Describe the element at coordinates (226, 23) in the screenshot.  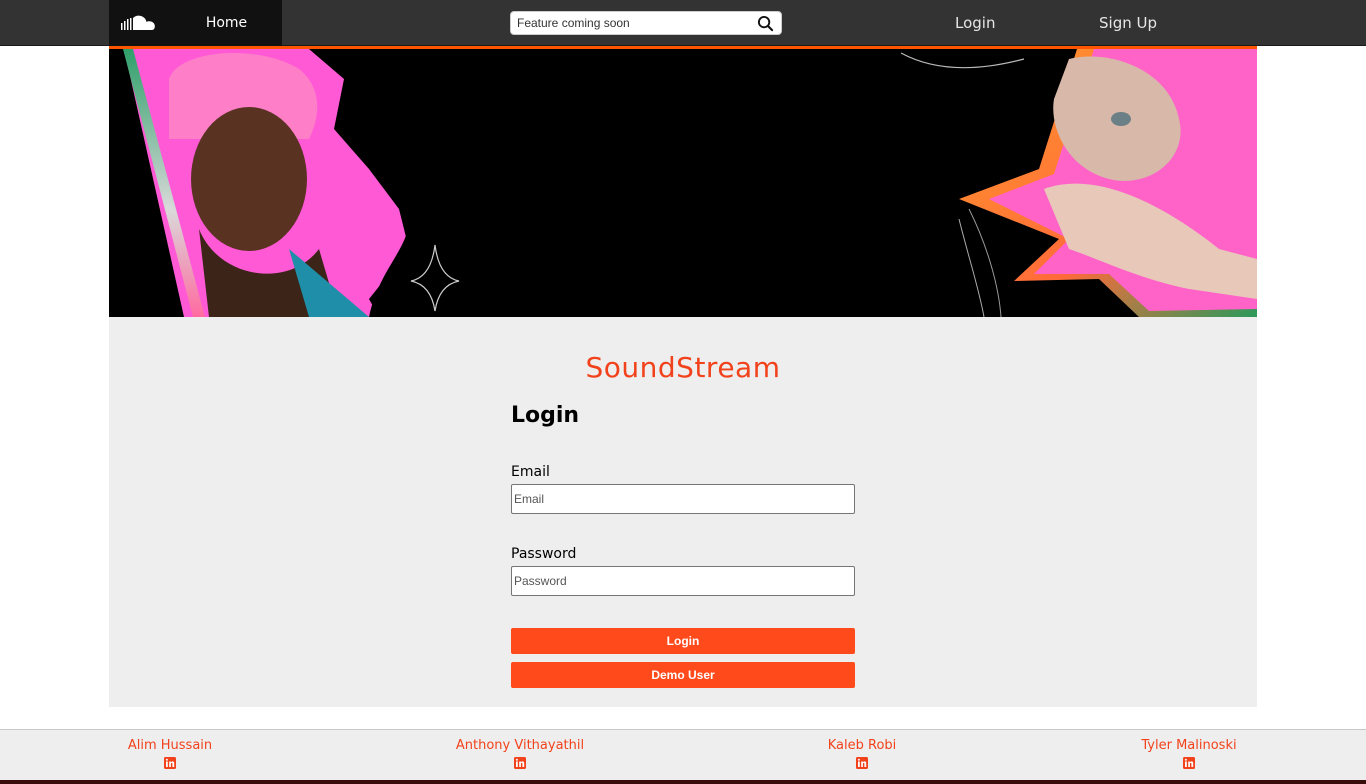
I see `nav-home-link: Home` at that location.